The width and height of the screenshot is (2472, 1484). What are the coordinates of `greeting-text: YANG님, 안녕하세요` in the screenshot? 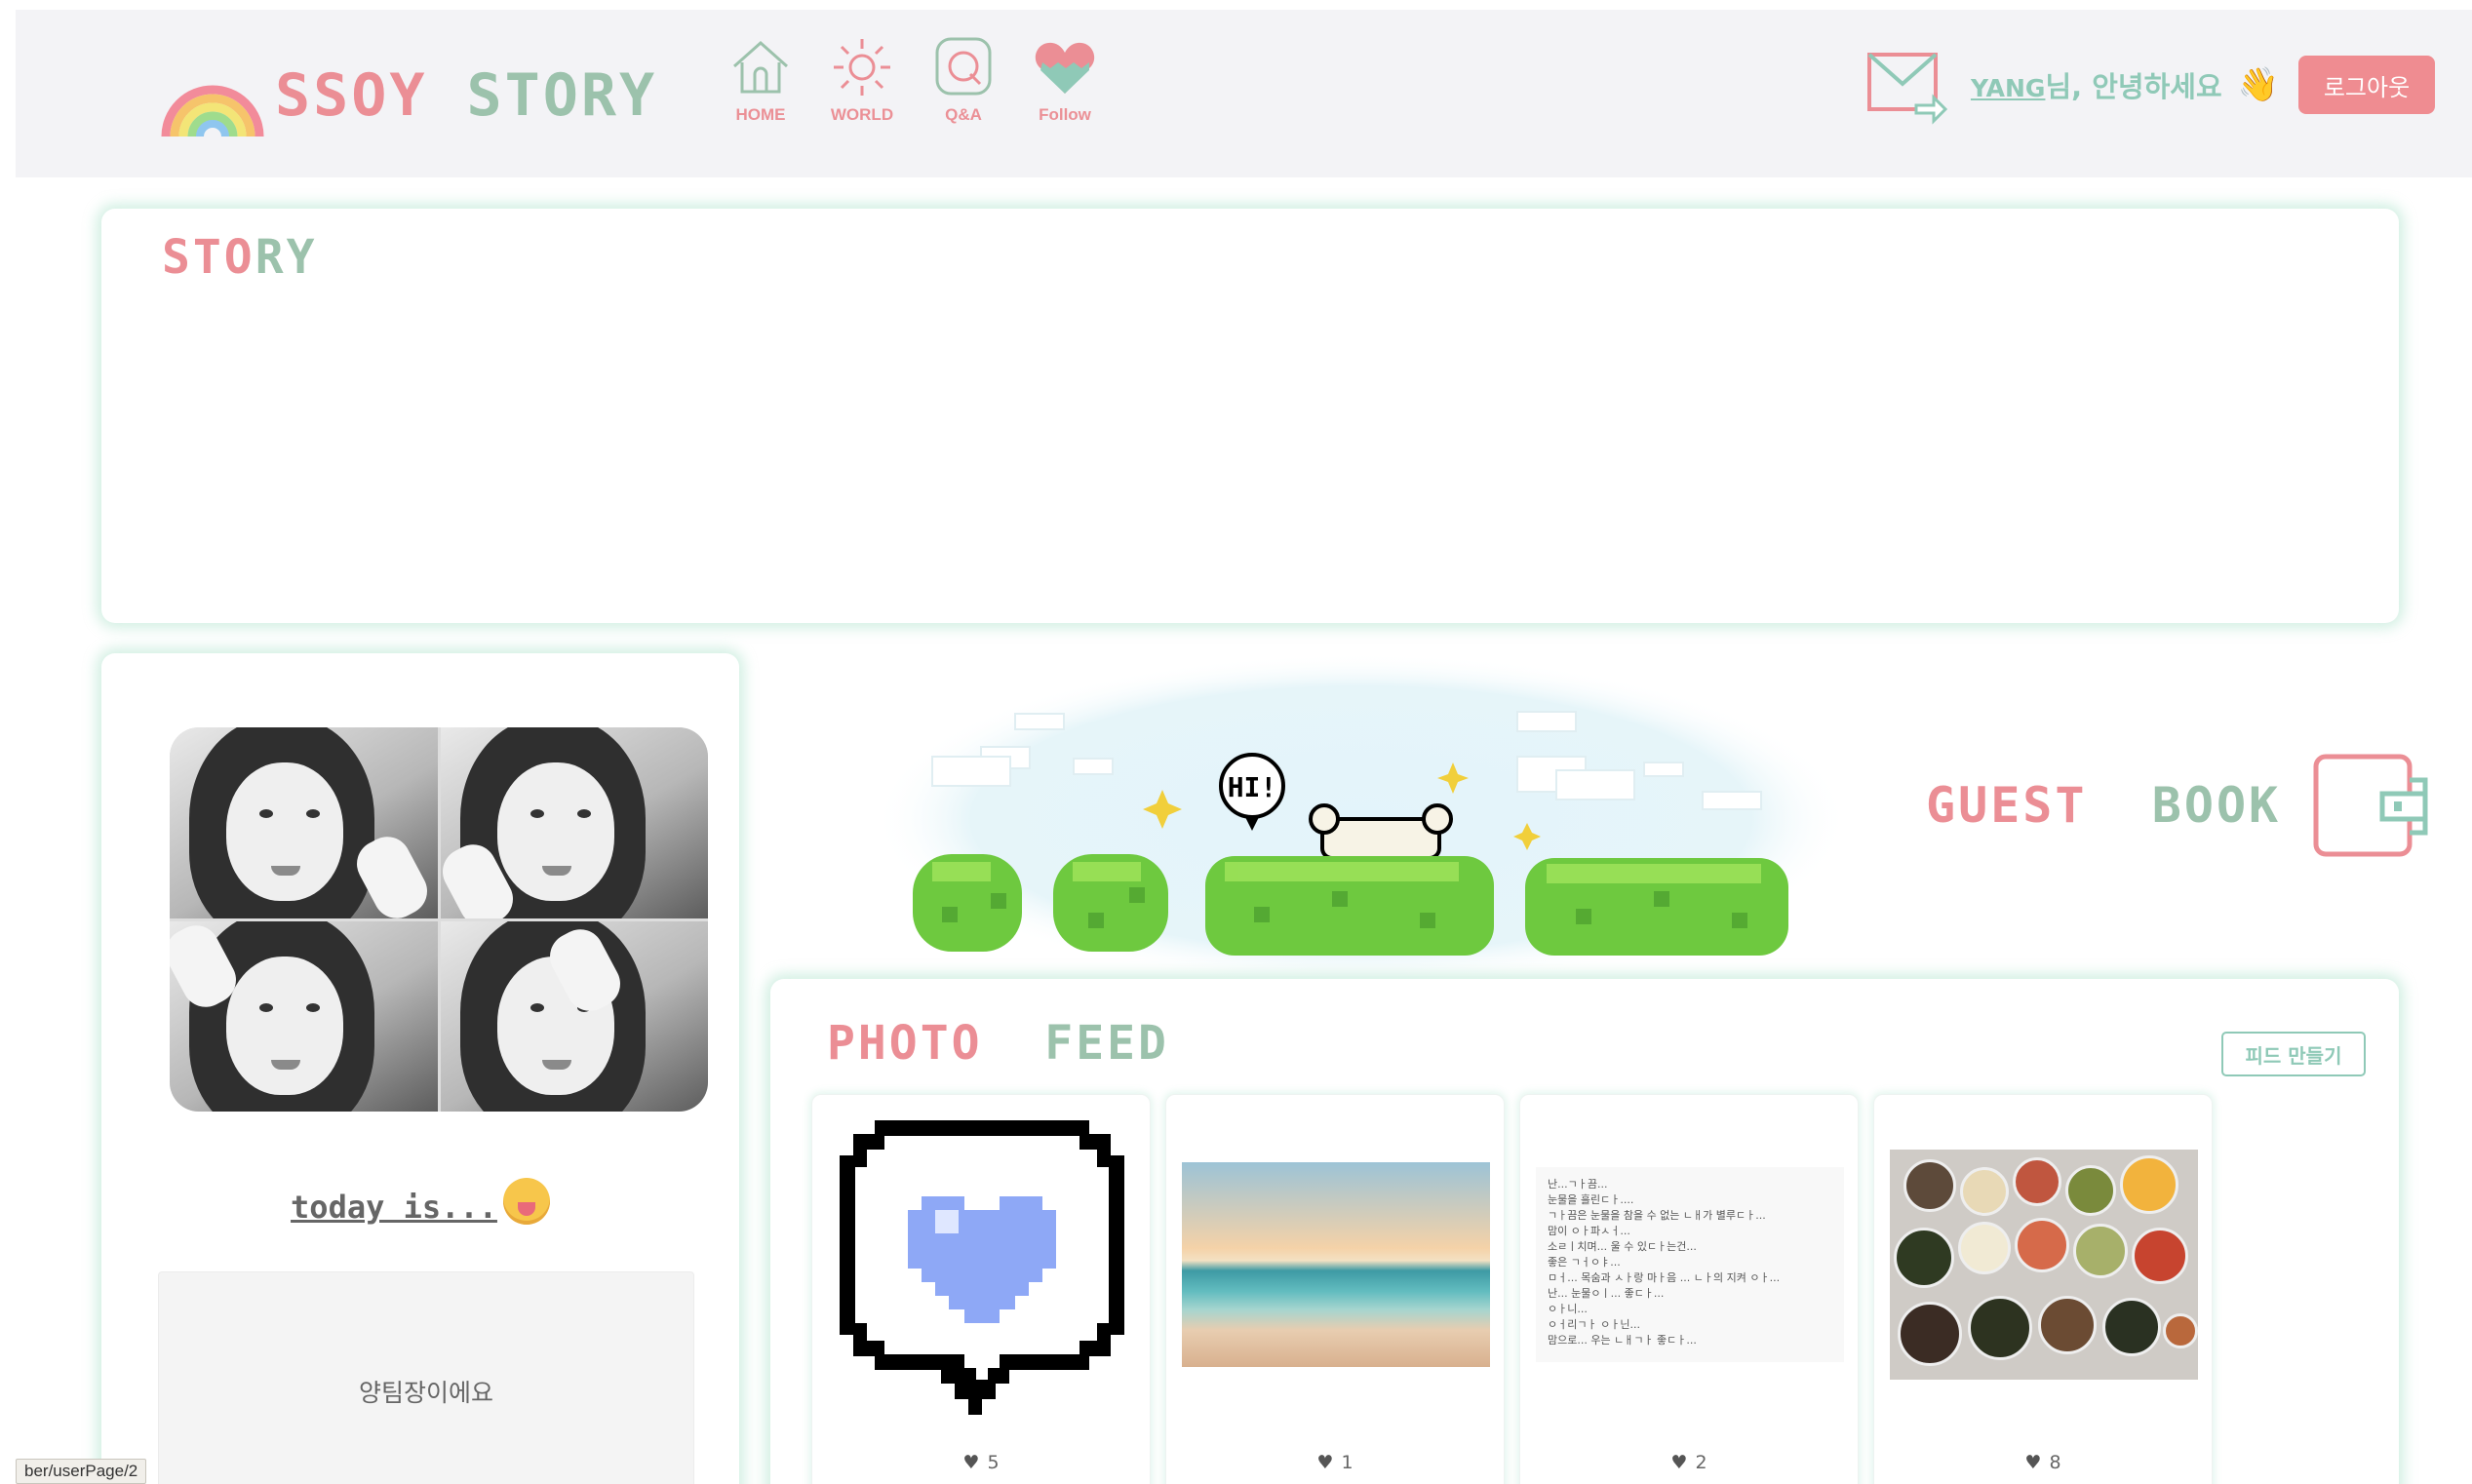 It's located at (2096, 84).